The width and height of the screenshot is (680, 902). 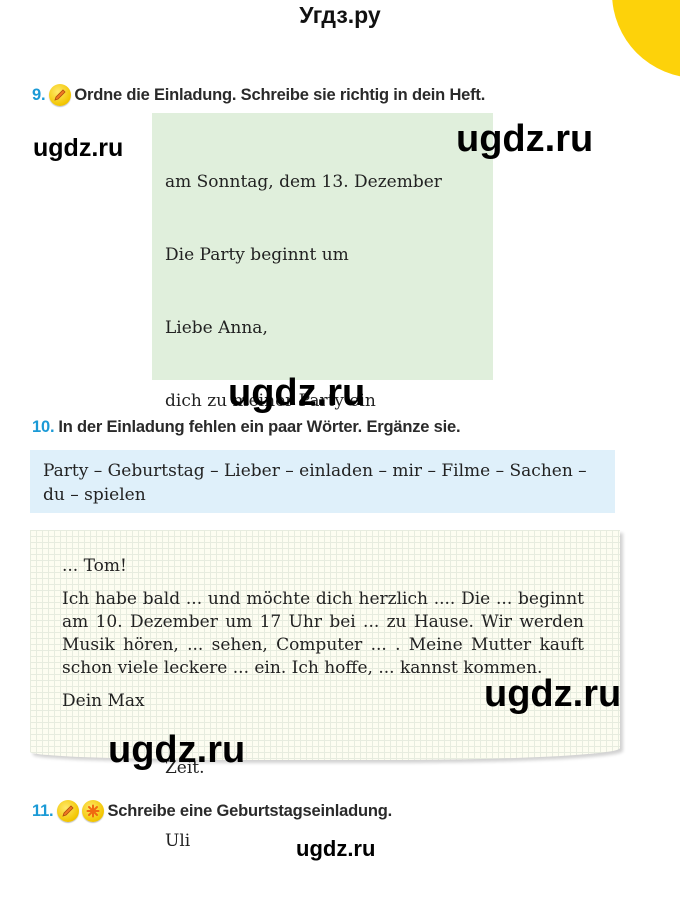 I want to click on scrambled-line: Liebe Anna,, so click(x=216, y=328).